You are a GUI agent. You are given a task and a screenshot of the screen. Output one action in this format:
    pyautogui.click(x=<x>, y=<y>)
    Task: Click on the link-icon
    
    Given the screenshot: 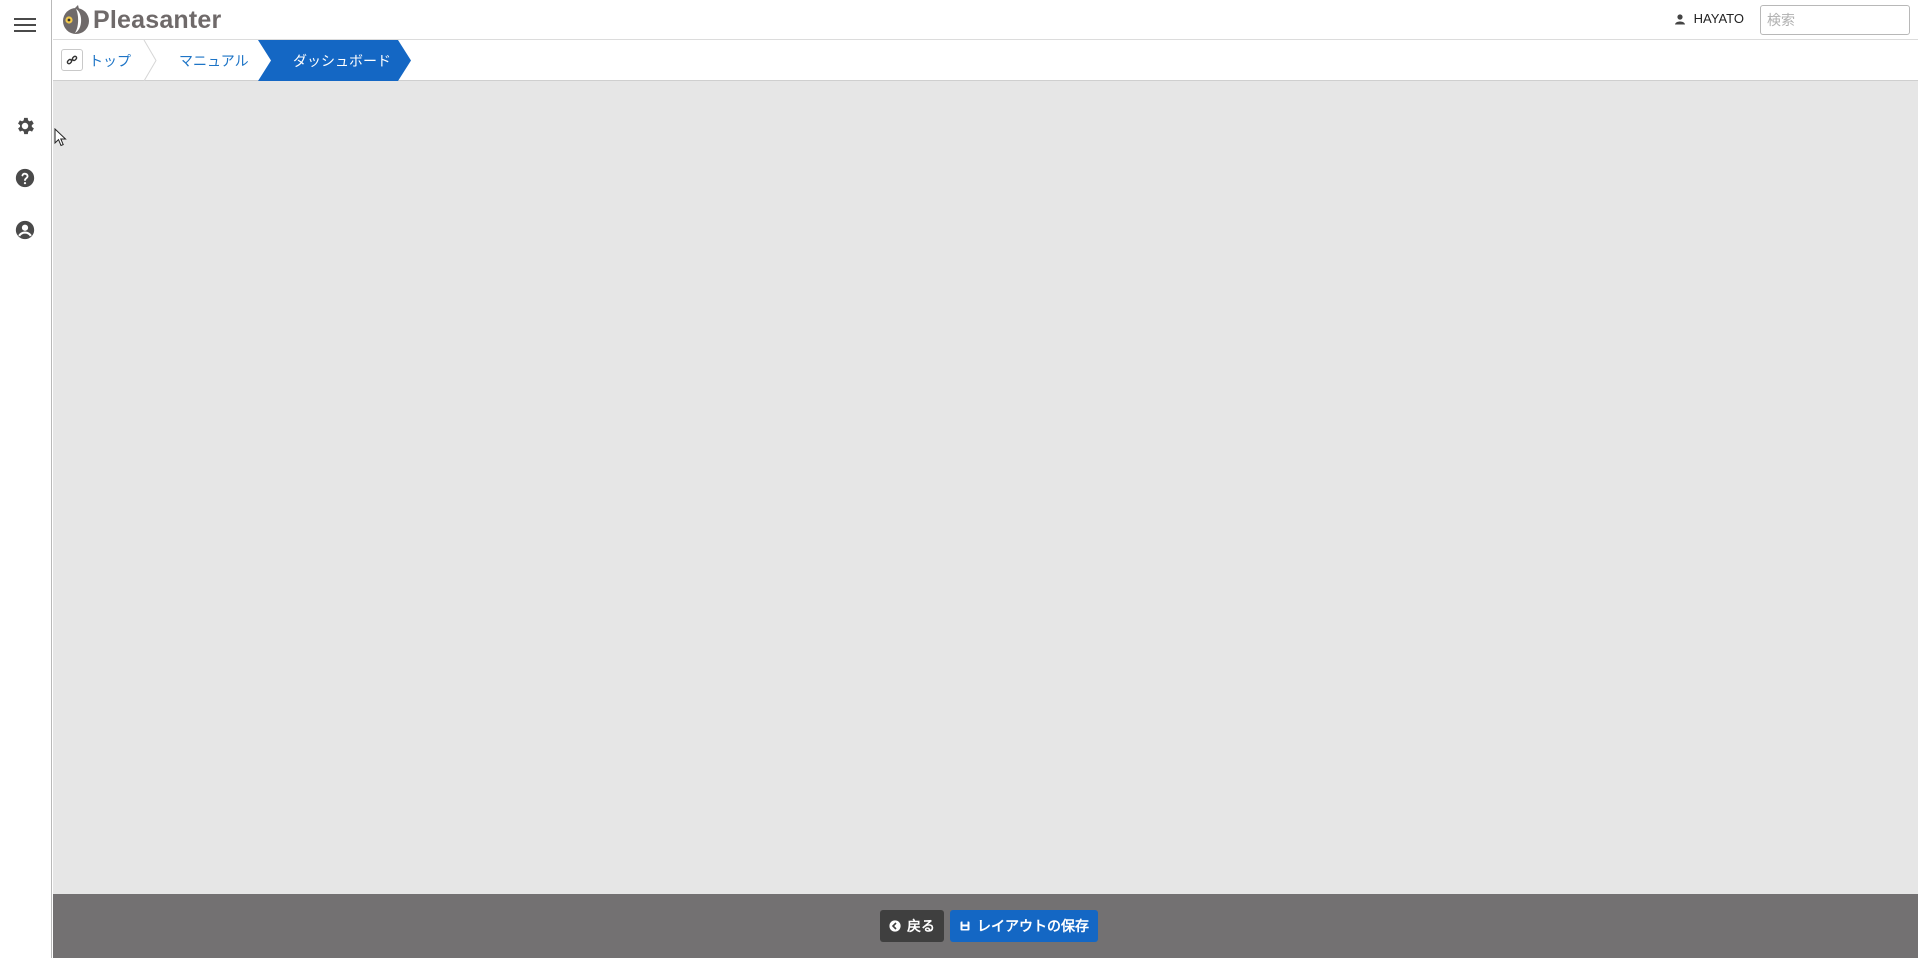 What is the action you would take?
    pyautogui.click(x=72, y=60)
    